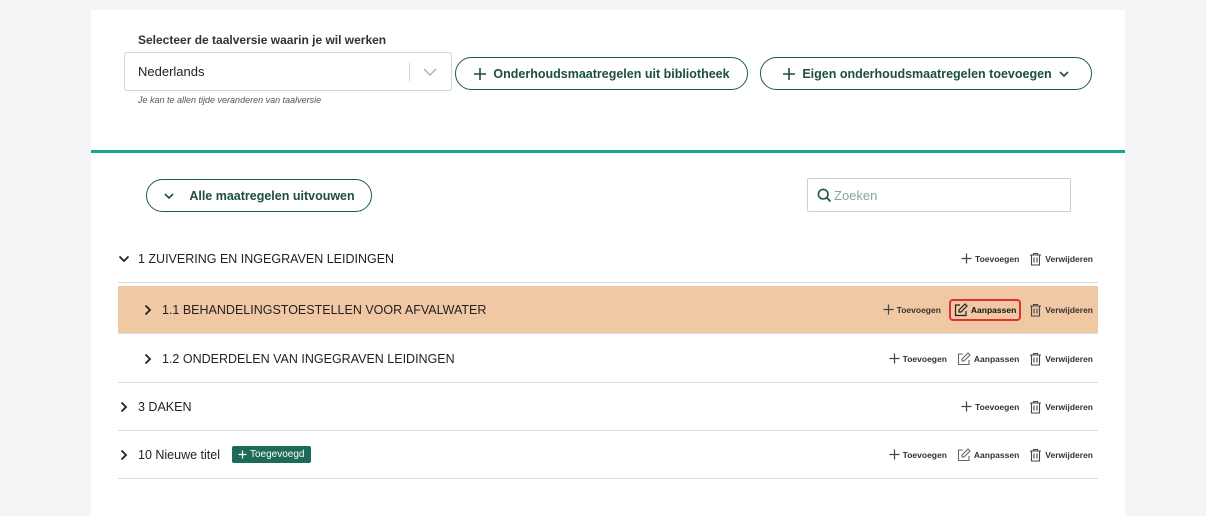 This screenshot has height=516, width=1206. I want to click on own-measures-button-label: Eigen onderhoudsmaatregelen toevoegen, so click(927, 73).